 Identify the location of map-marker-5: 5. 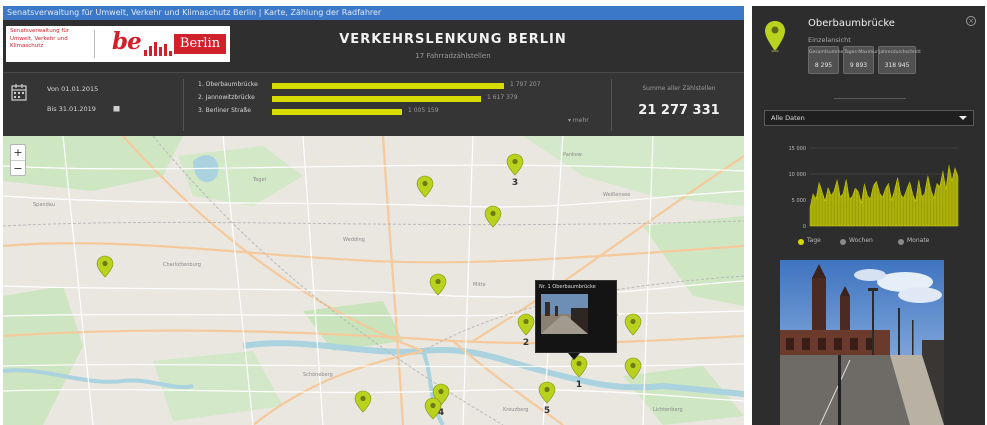
(547, 398).